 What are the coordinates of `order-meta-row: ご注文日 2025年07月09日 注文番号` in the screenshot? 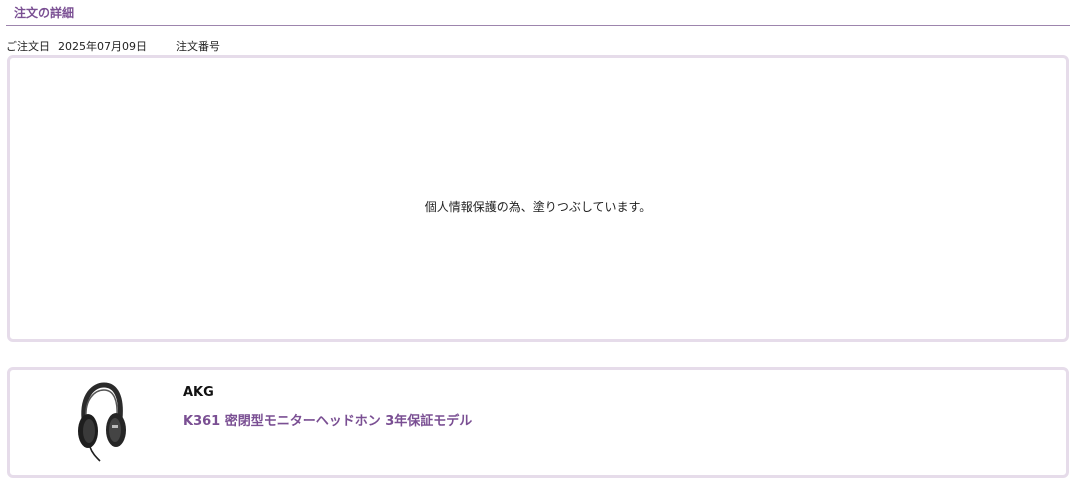 It's located at (113, 46).